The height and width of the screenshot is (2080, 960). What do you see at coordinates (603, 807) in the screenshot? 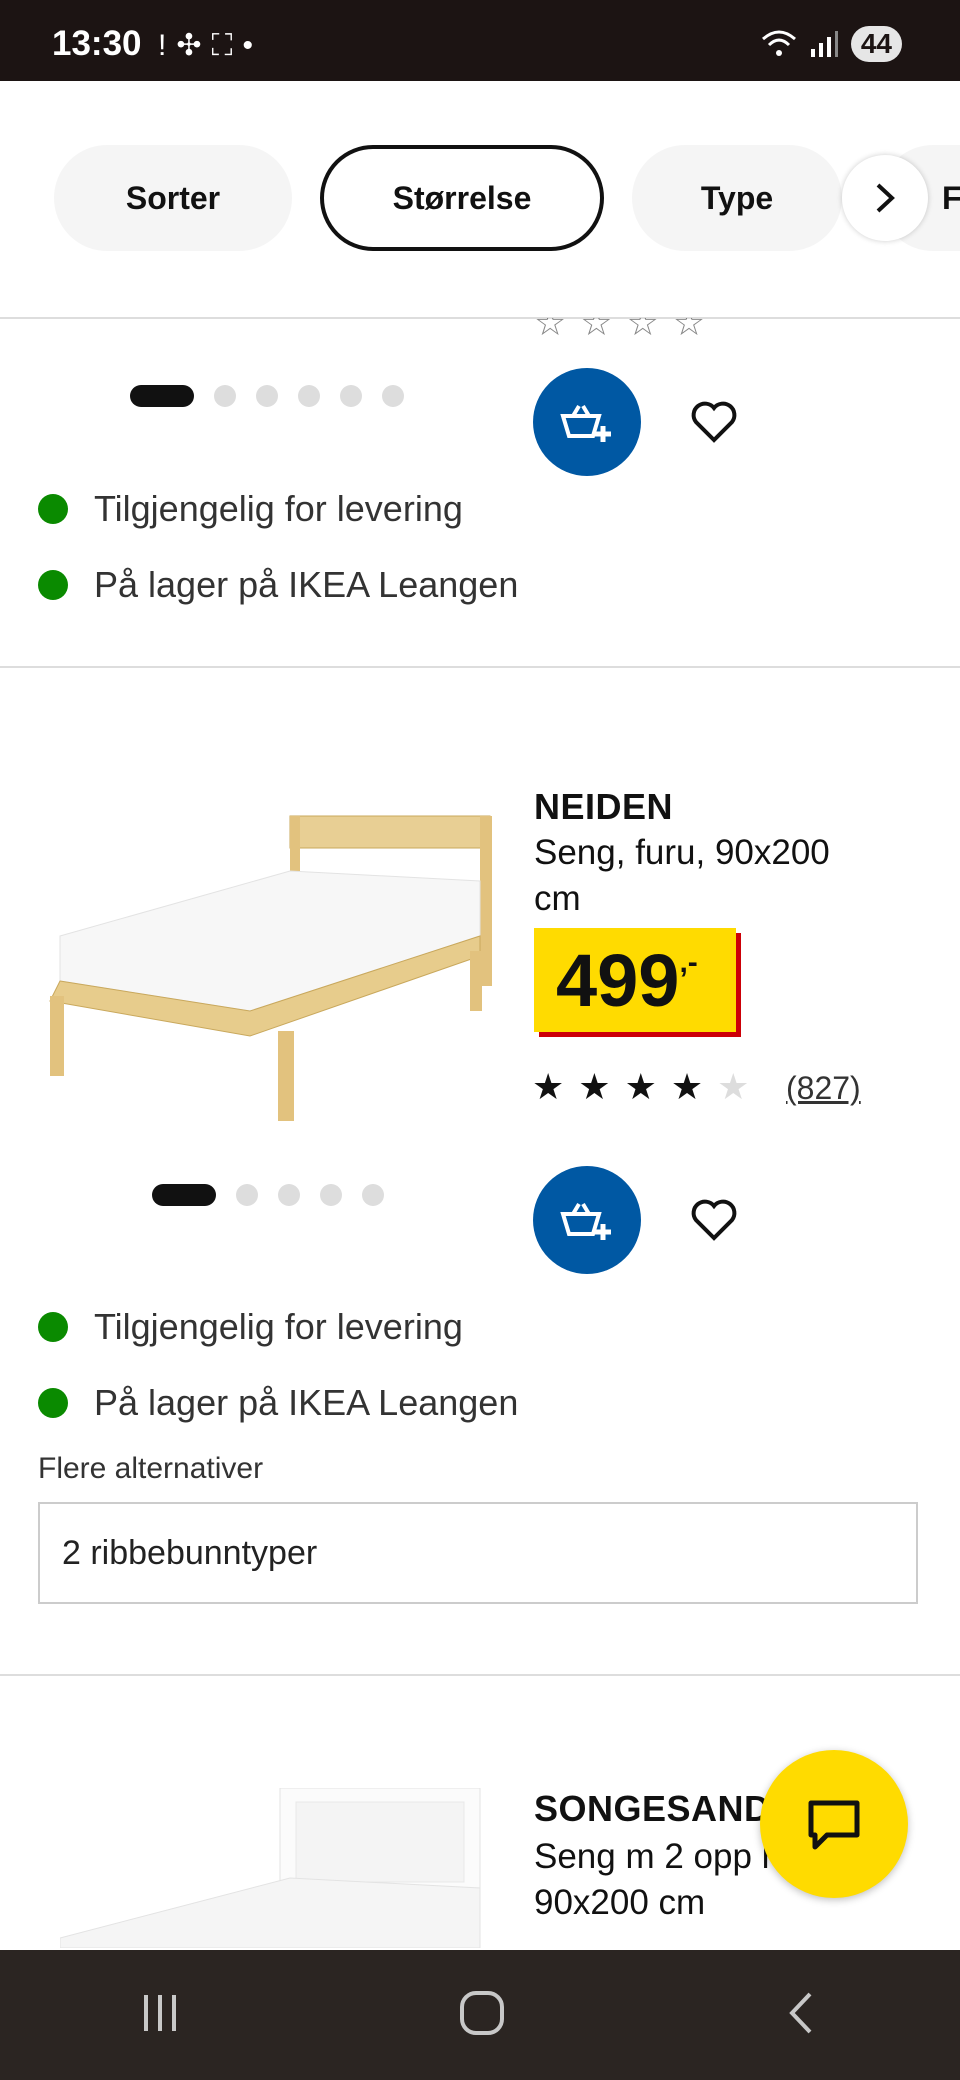
I see `product-name: NEIDEN` at bounding box center [603, 807].